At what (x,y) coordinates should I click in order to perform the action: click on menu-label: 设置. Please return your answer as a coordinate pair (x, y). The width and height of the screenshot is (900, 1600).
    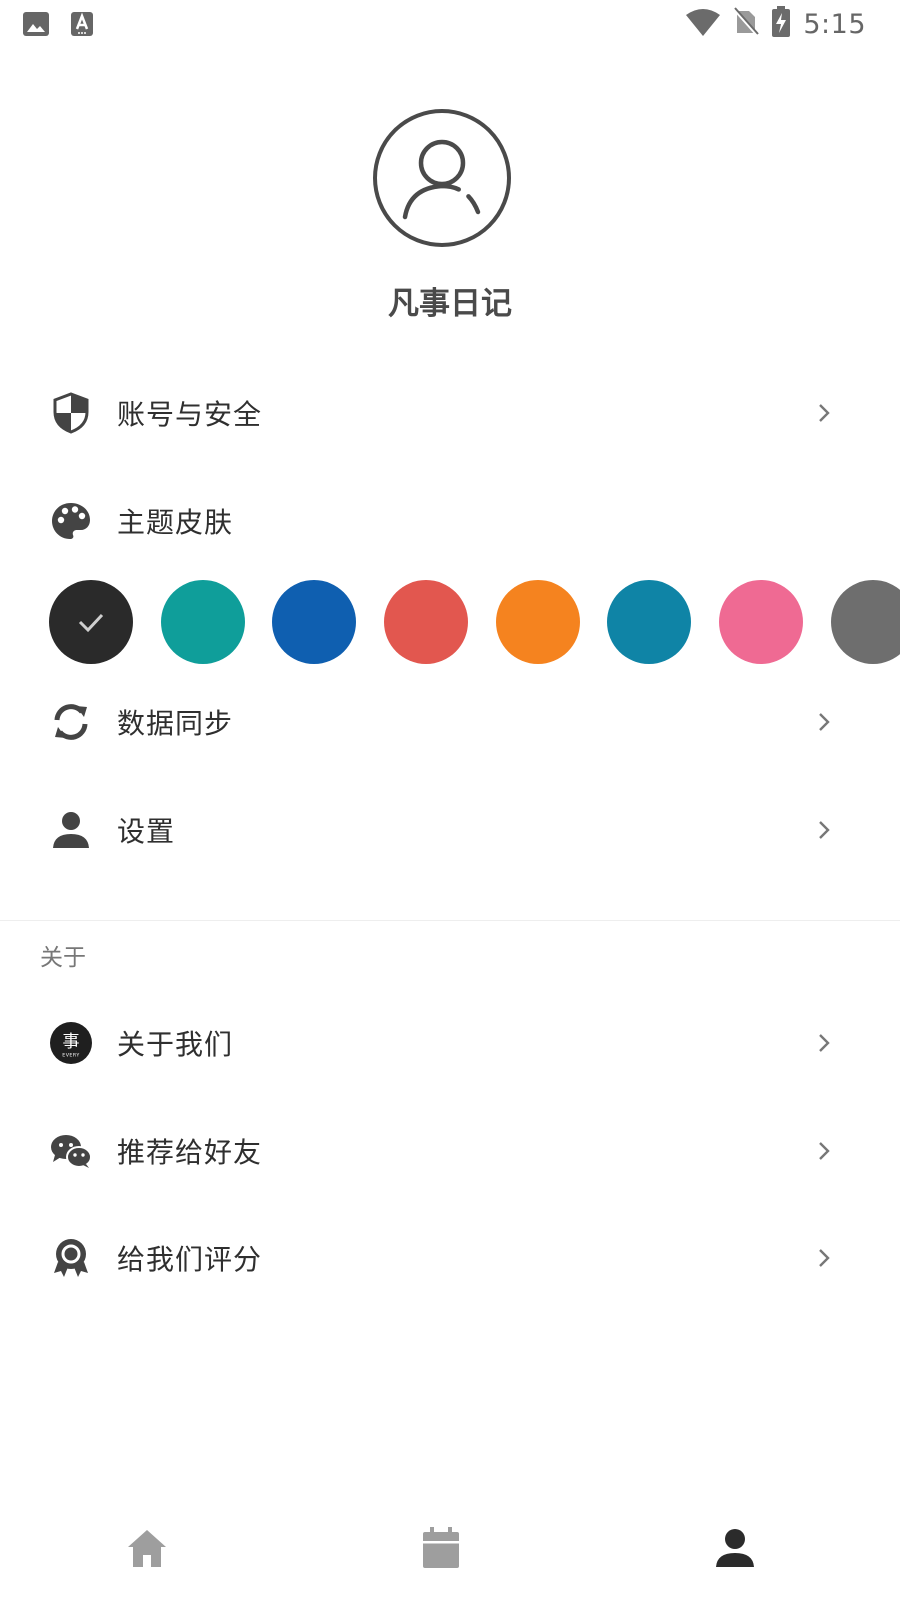
    Looking at the image, I should click on (146, 831).